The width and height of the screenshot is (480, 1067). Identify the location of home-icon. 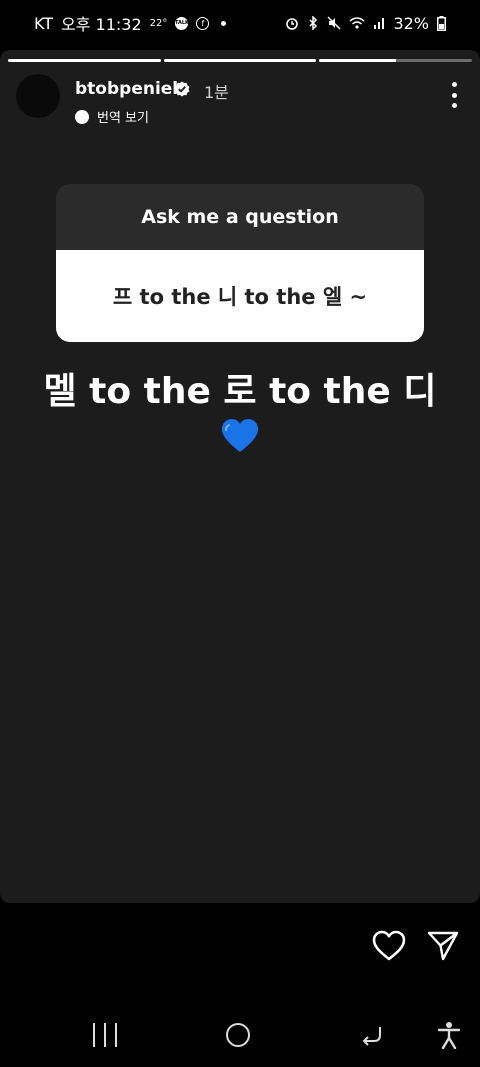
(238, 1035).